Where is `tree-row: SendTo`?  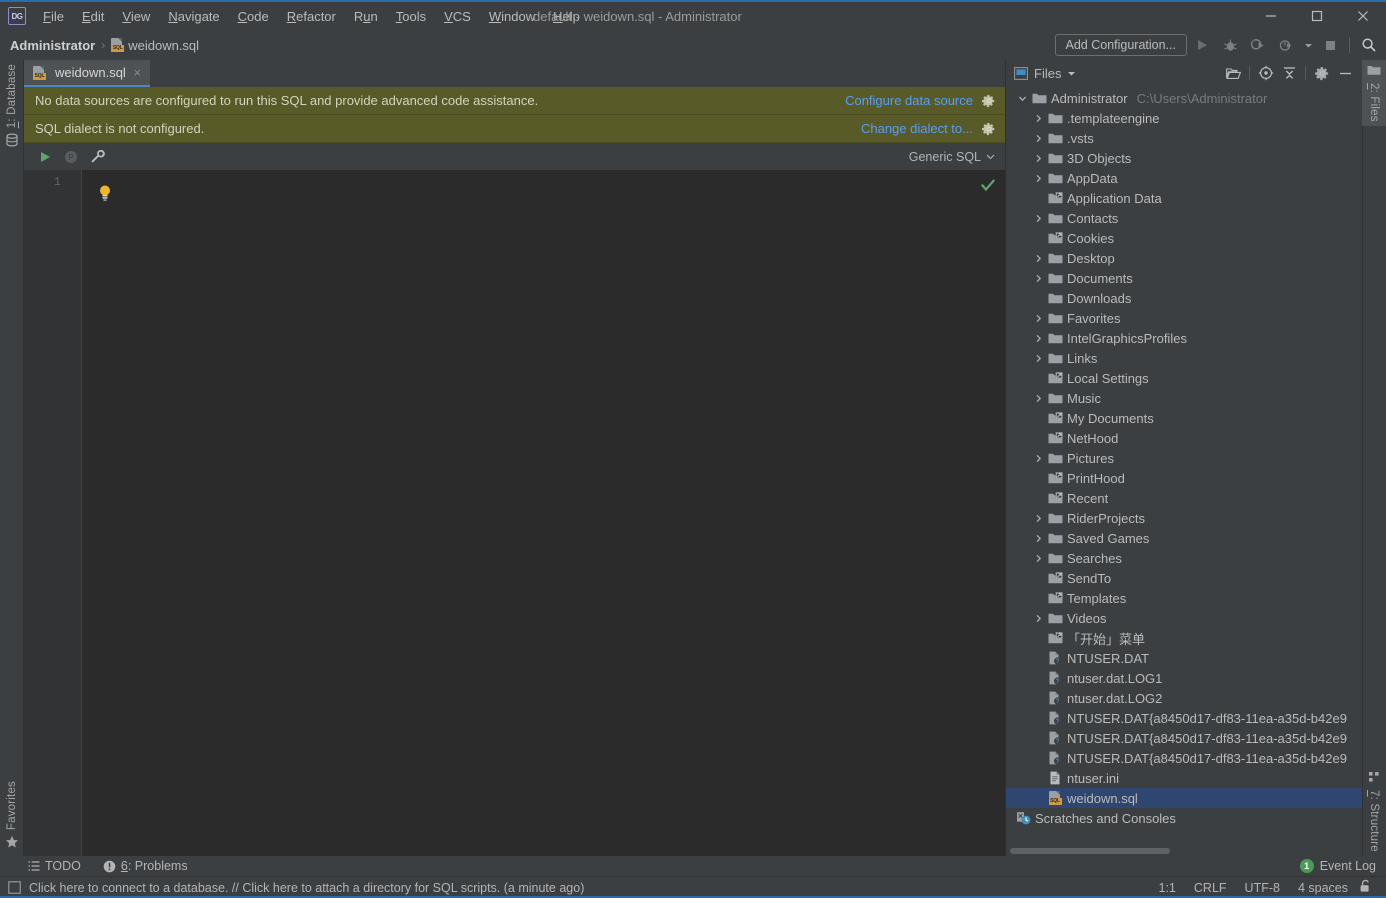
tree-row: SendTo is located at coordinates (1184, 578).